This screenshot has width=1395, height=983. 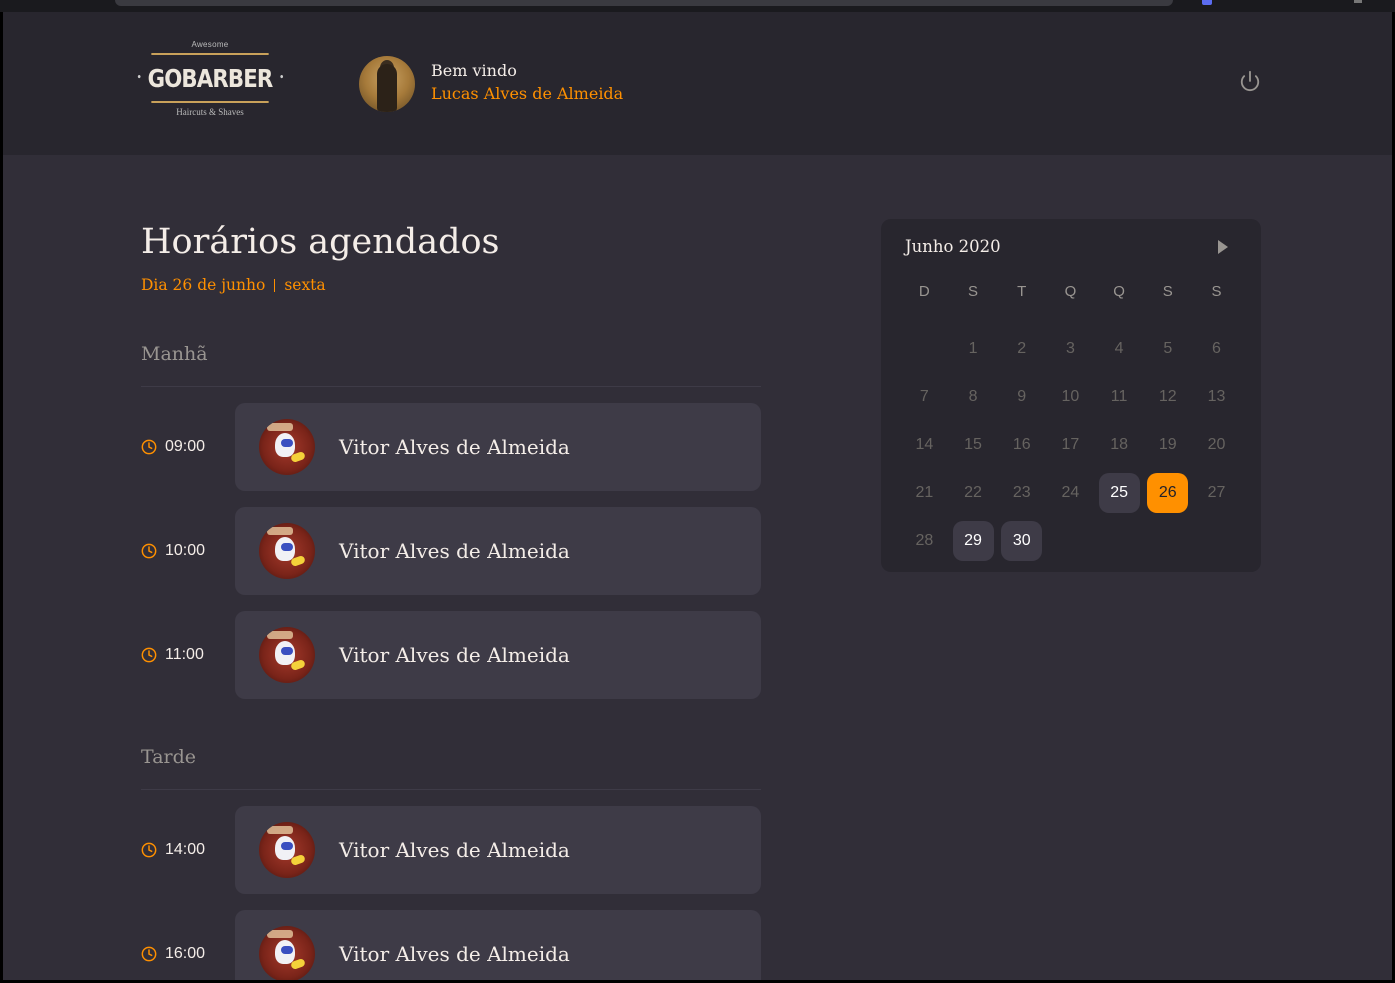 I want to click on date-separator, so click(x=275, y=285).